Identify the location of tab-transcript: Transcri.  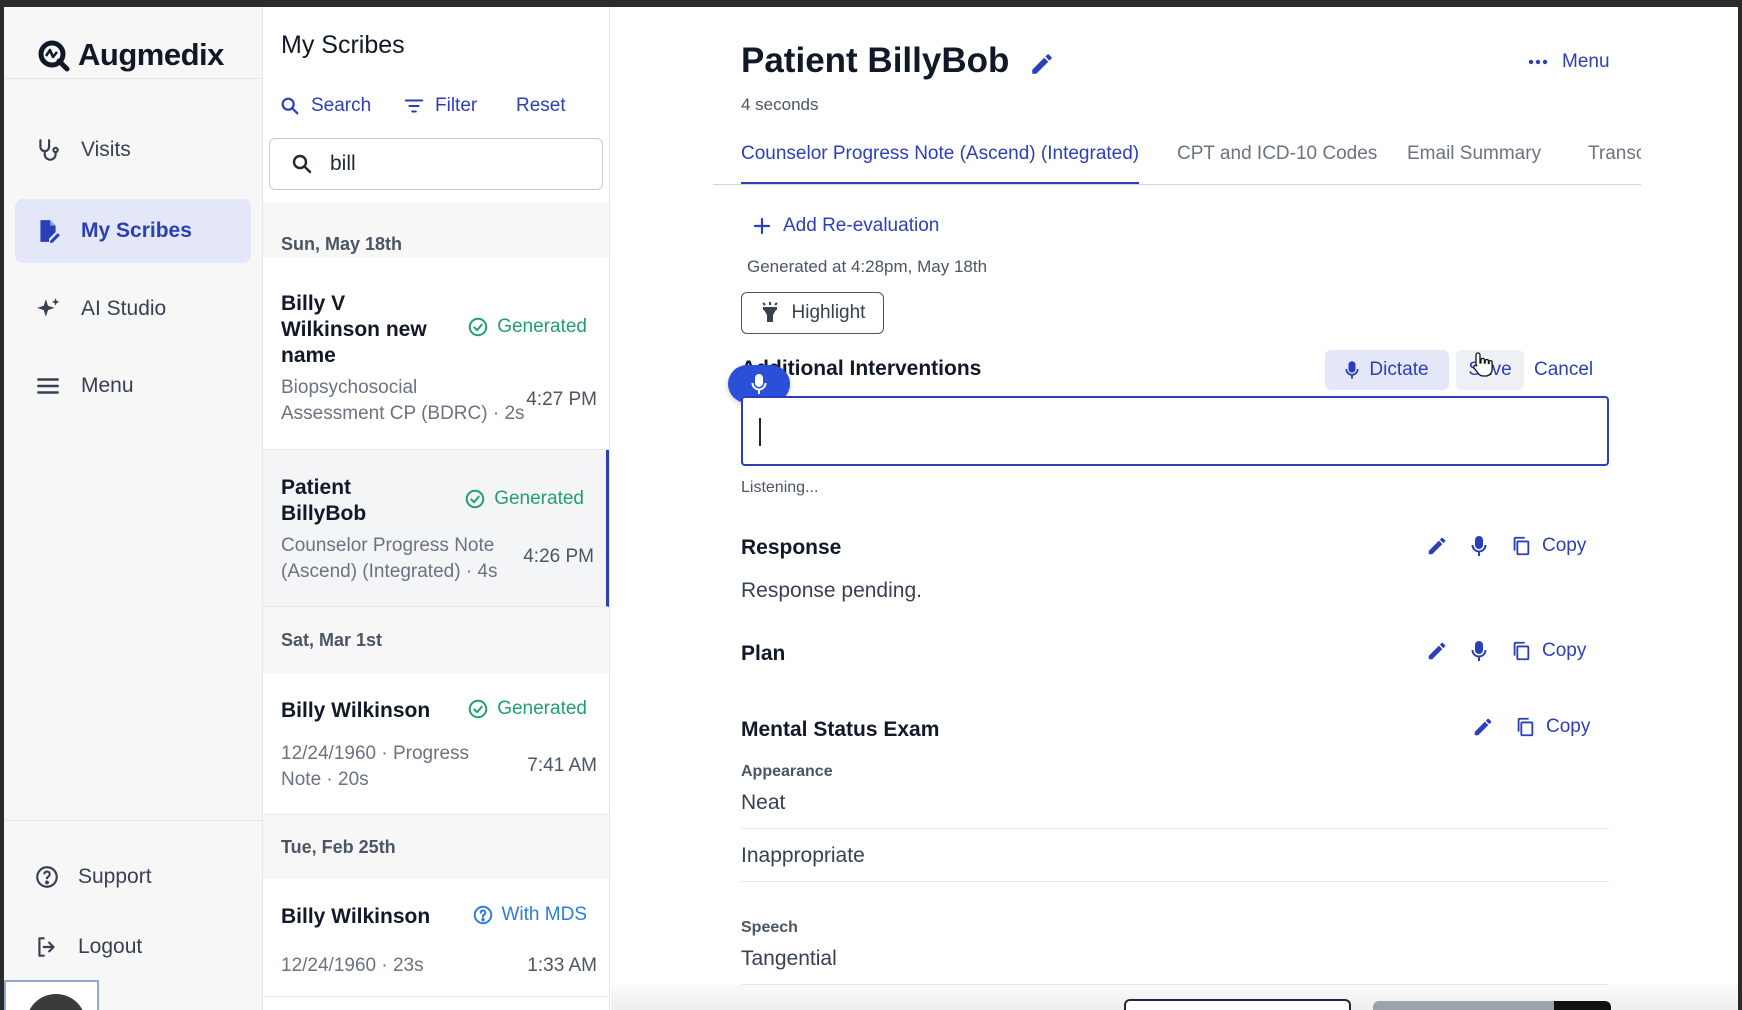
(1614, 163).